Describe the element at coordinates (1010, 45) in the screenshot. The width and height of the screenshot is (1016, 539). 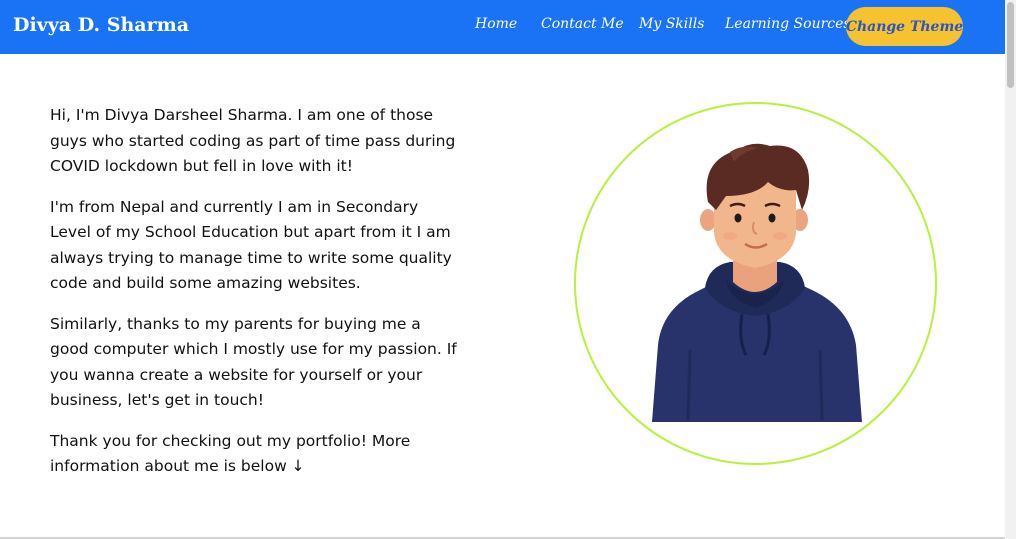
I see `scrollbar-thumb` at that location.